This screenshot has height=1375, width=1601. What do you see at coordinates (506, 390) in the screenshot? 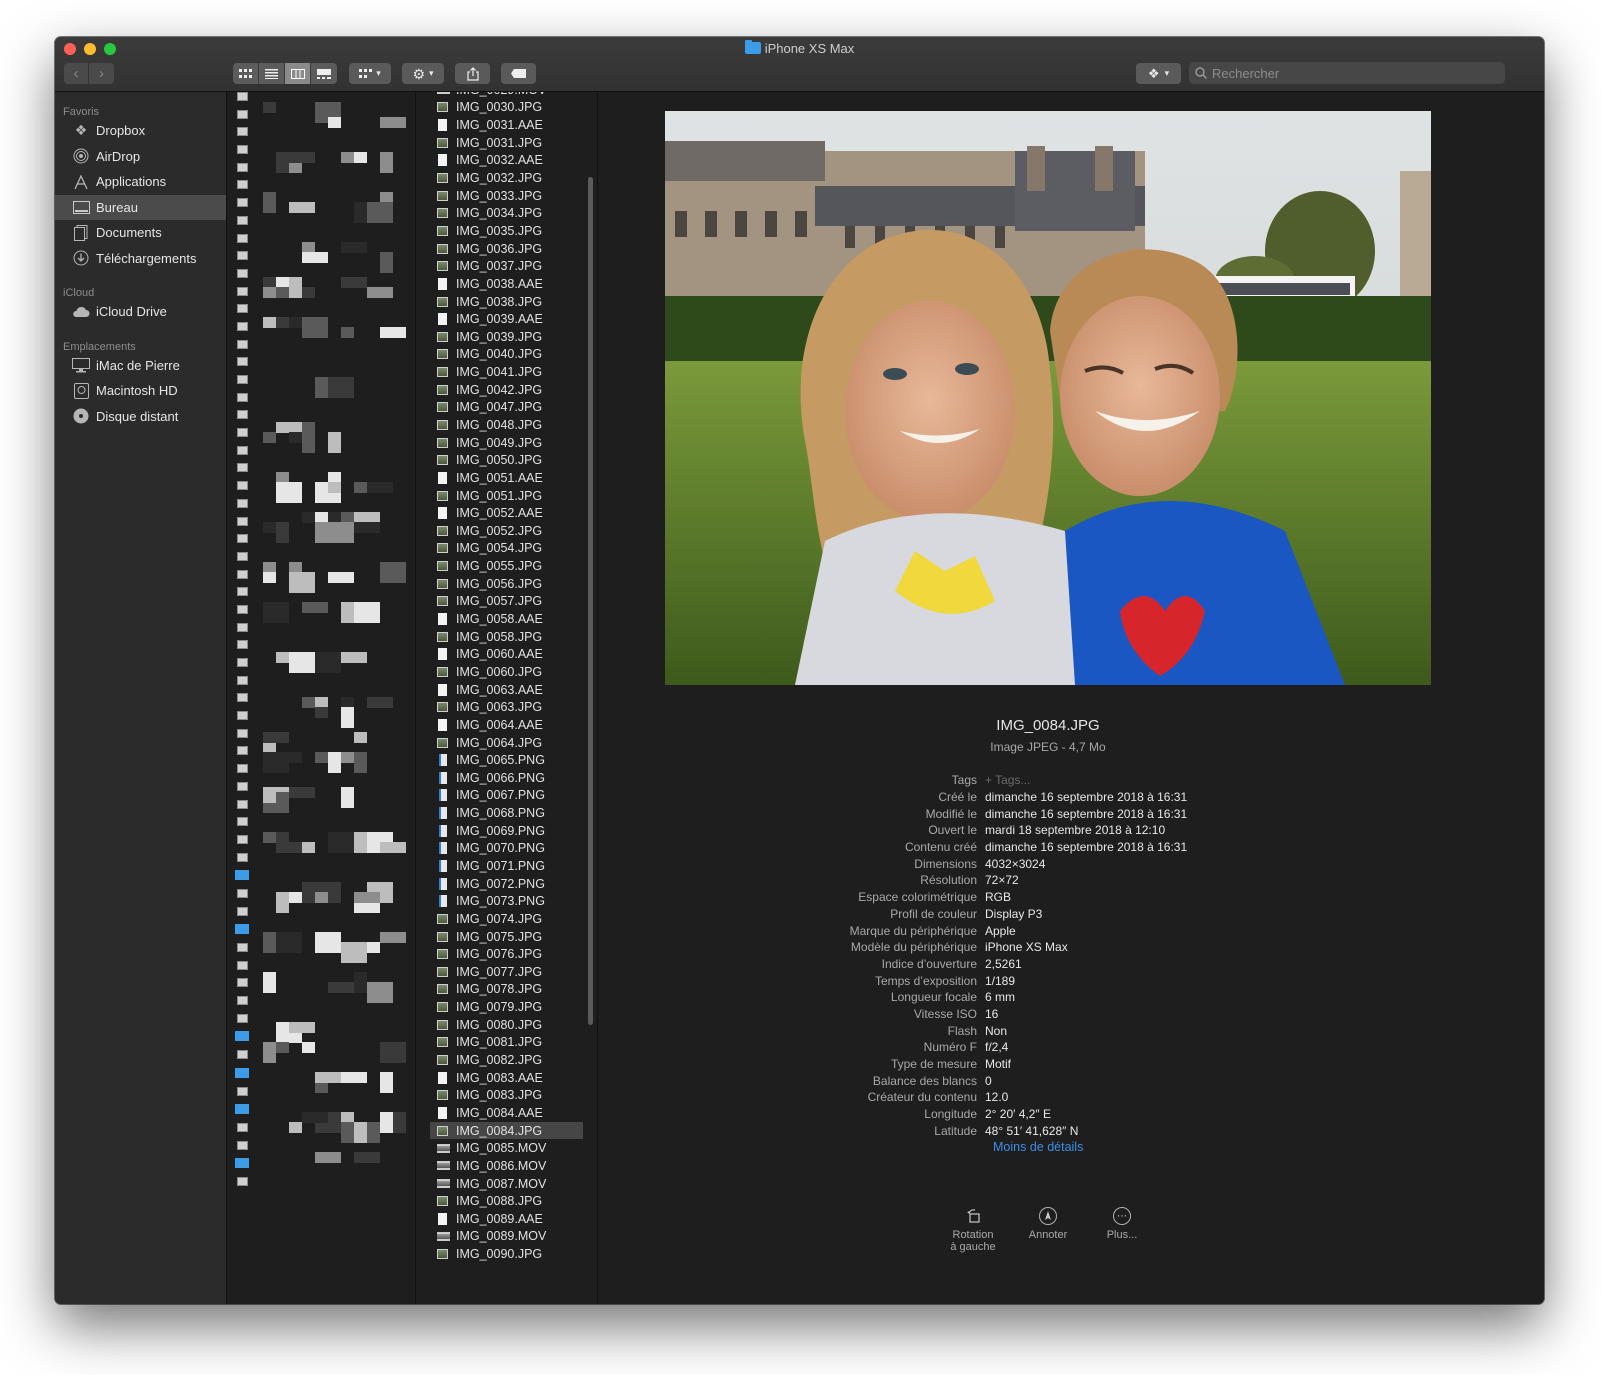
I see `file-row: IMG_0042.JPG` at bounding box center [506, 390].